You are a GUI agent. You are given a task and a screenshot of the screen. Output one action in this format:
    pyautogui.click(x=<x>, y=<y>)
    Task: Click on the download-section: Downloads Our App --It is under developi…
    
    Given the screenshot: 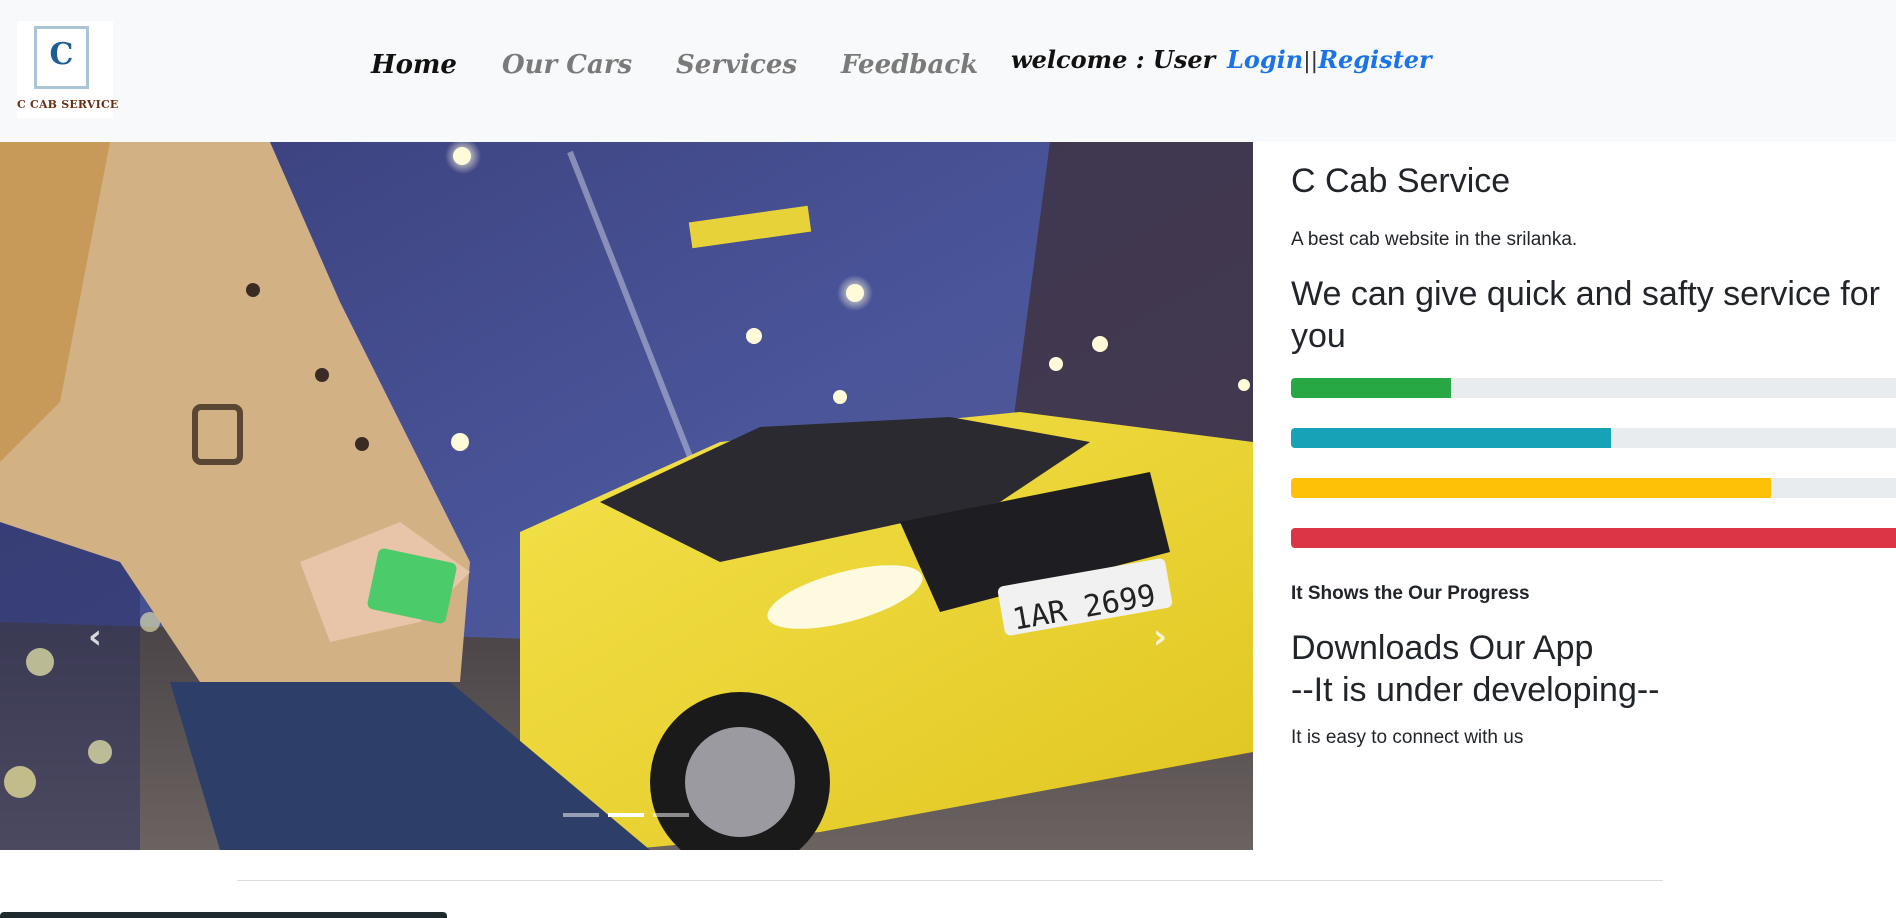 What is the action you would take?
    pyautogui.click(x=1475, y=669)
    